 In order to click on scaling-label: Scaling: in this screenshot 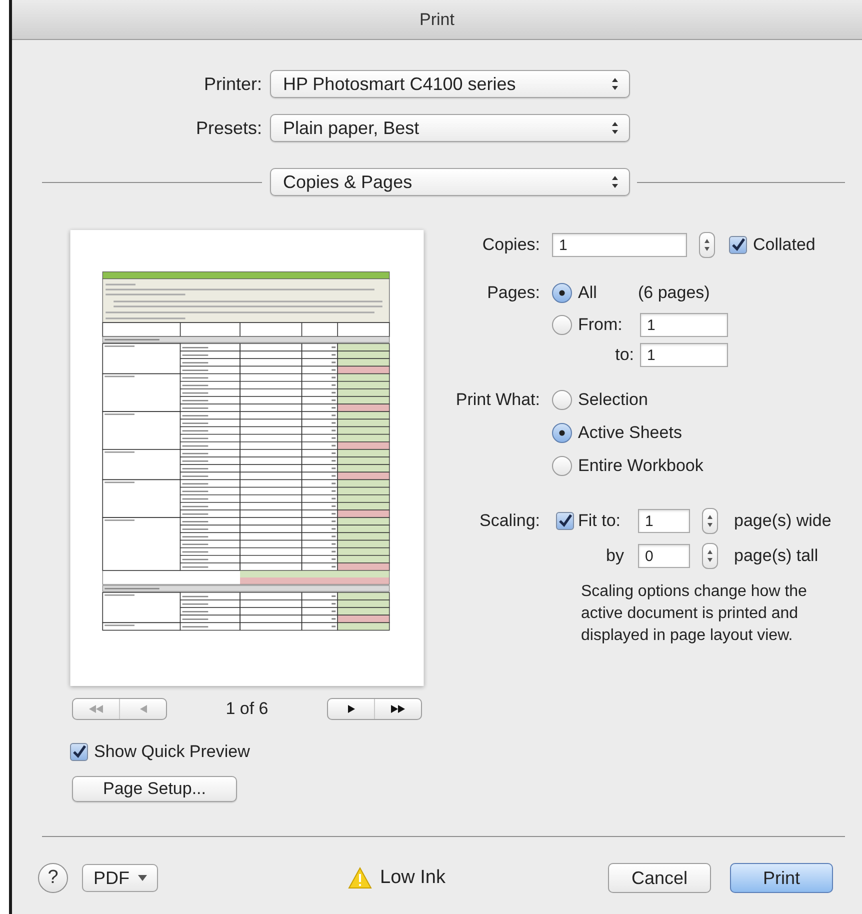, I will do `click(509, 521)`.